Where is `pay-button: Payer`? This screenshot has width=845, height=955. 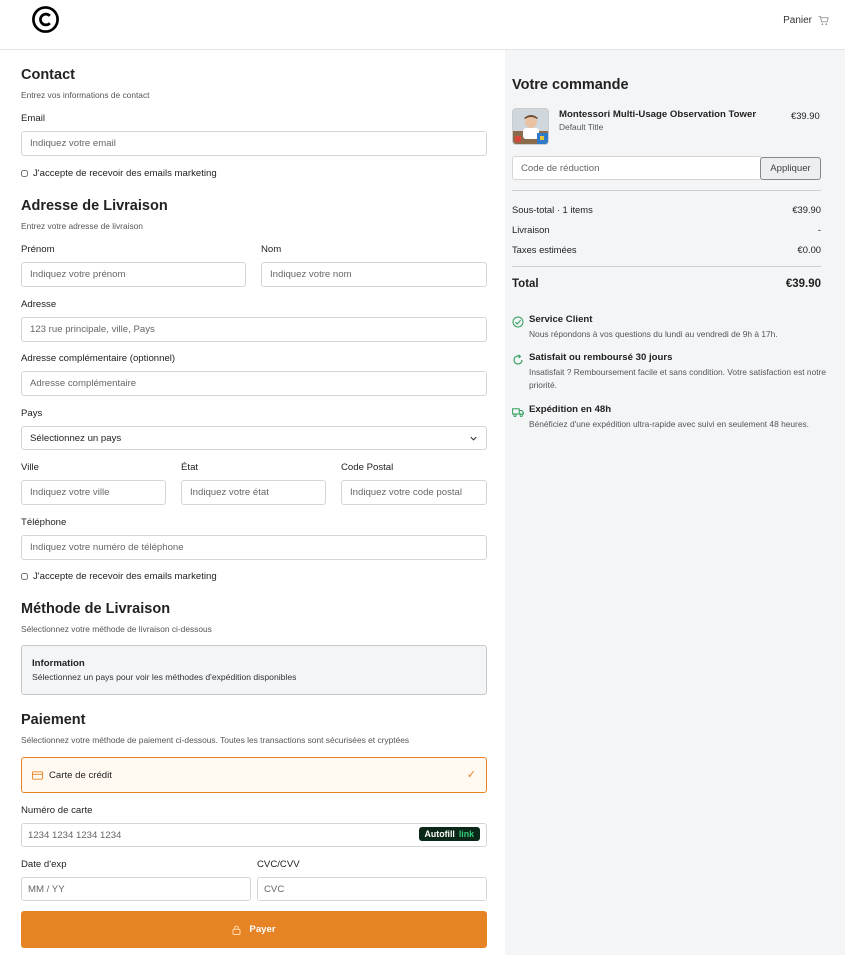 pay-button: Payer is located at coordinates (254, 929).